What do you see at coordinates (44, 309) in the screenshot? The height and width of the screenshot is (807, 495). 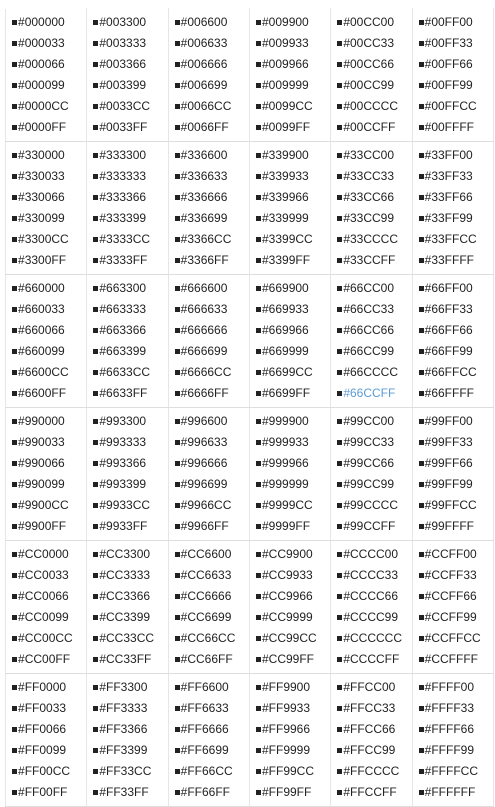 I see `color-code-value: 660033` at bounding box center [44, 309].